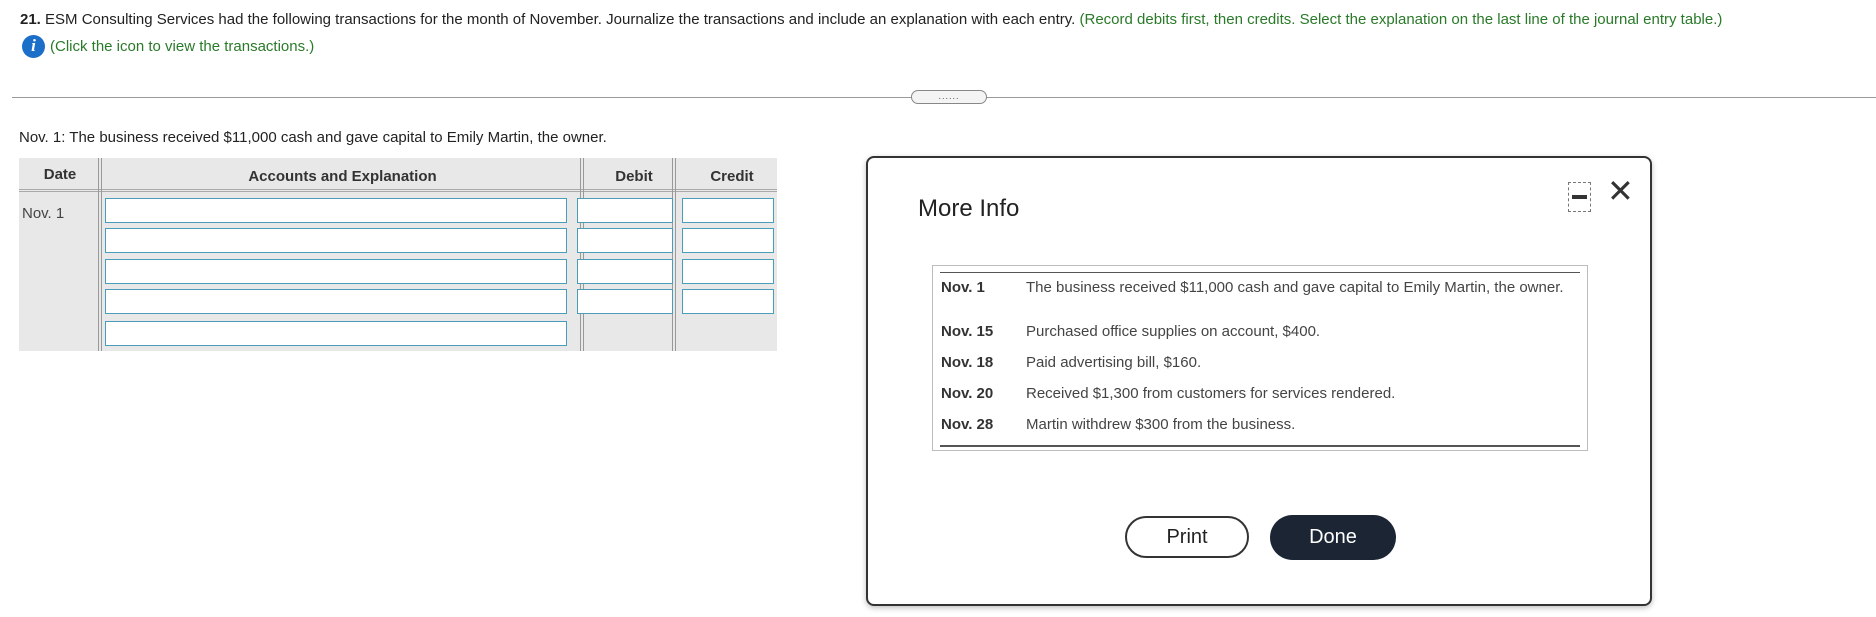 The height and width of the screenshot is (617, 1876). What do you see at coordinates (967, 362) in the screenshot?
I see `transaction-date: Nov. 18` at bounding box center [967, 362].